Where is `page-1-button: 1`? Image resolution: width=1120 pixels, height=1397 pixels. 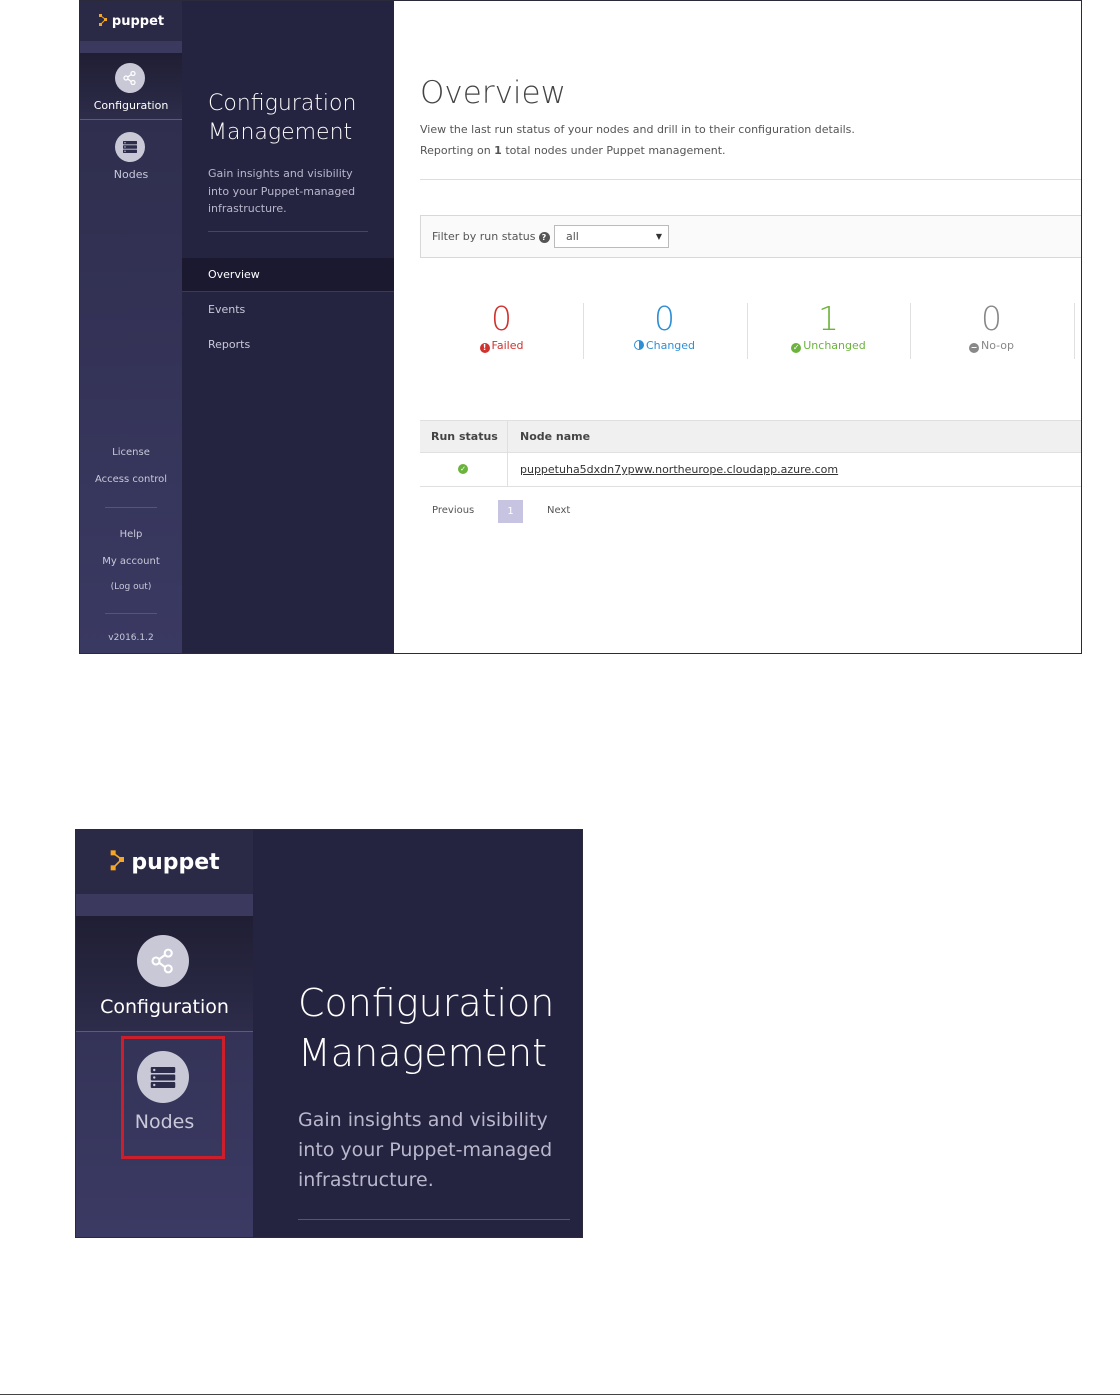 page-1-button: 1 is located at coordinates (510, 511).